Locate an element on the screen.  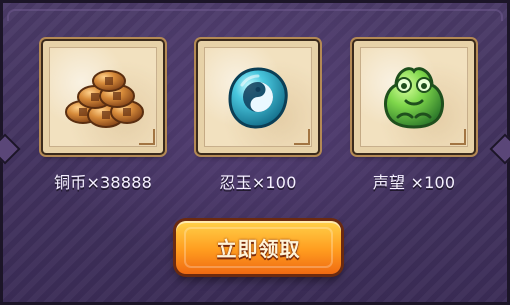
claim-now-button: 立即领取 is located at coordinates (258, 247).